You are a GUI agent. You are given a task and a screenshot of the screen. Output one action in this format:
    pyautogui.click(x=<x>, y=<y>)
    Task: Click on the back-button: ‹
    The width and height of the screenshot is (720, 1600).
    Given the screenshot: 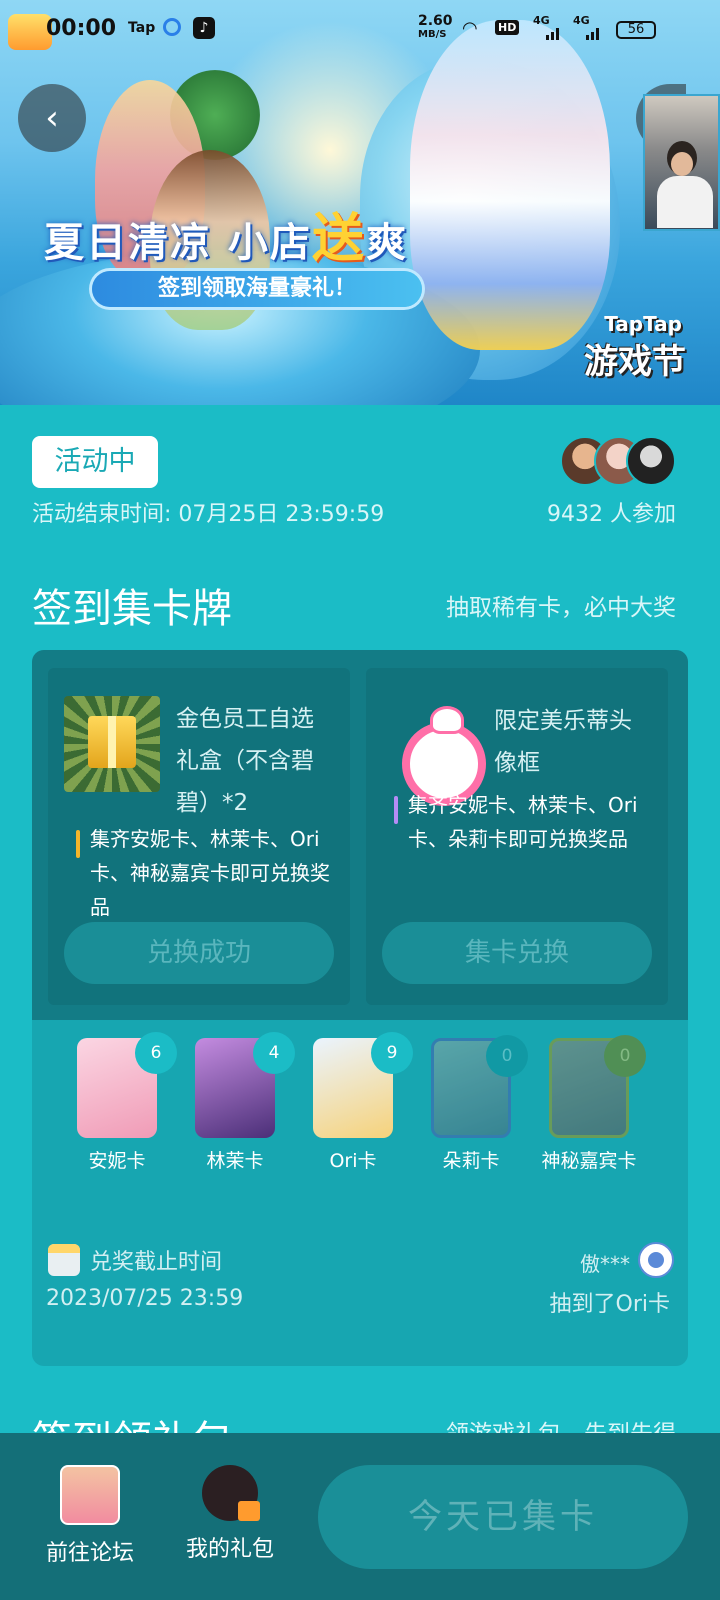 What is the action you would take?
    pyautogui.click(x=52, y=118)
    